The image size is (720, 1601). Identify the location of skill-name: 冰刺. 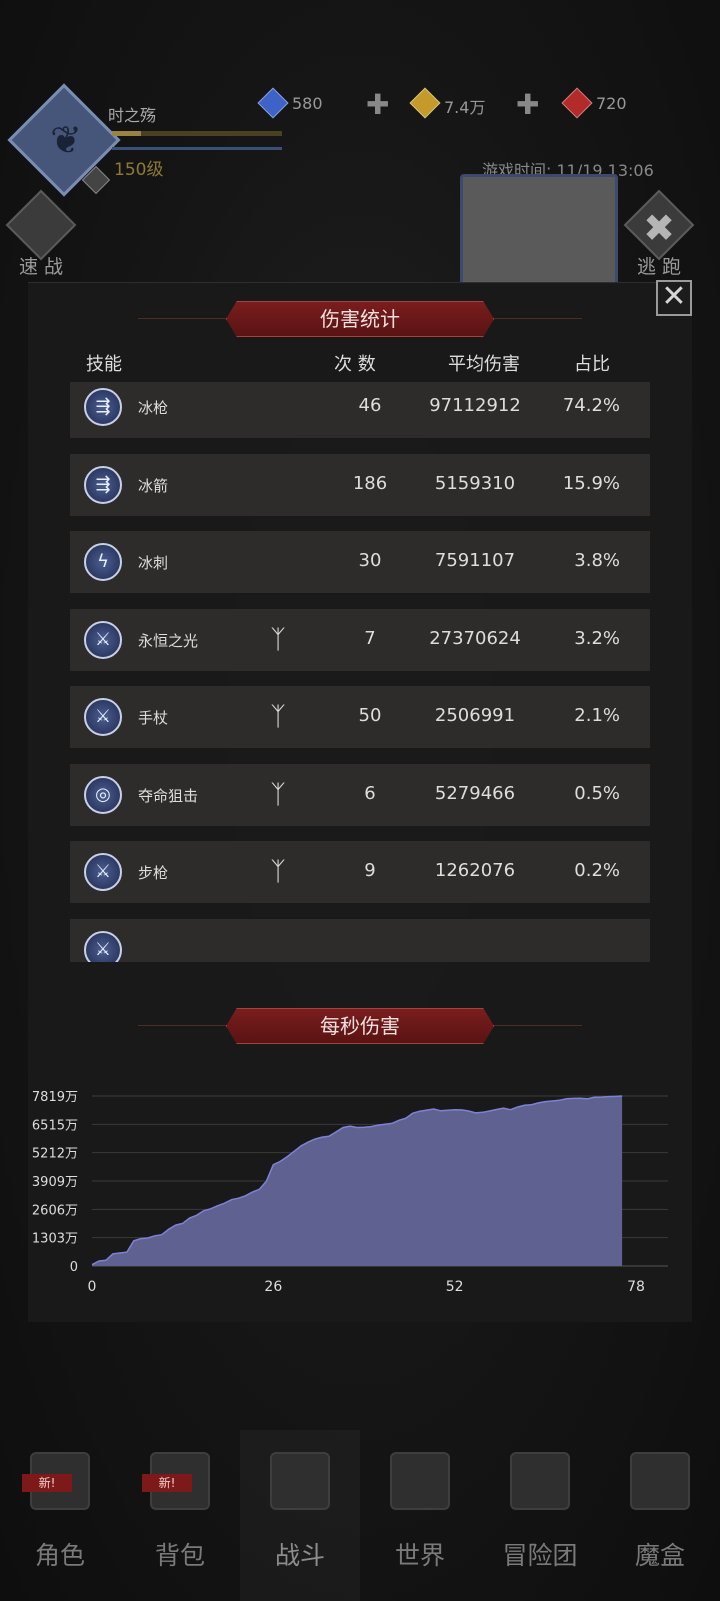
(153, 563).